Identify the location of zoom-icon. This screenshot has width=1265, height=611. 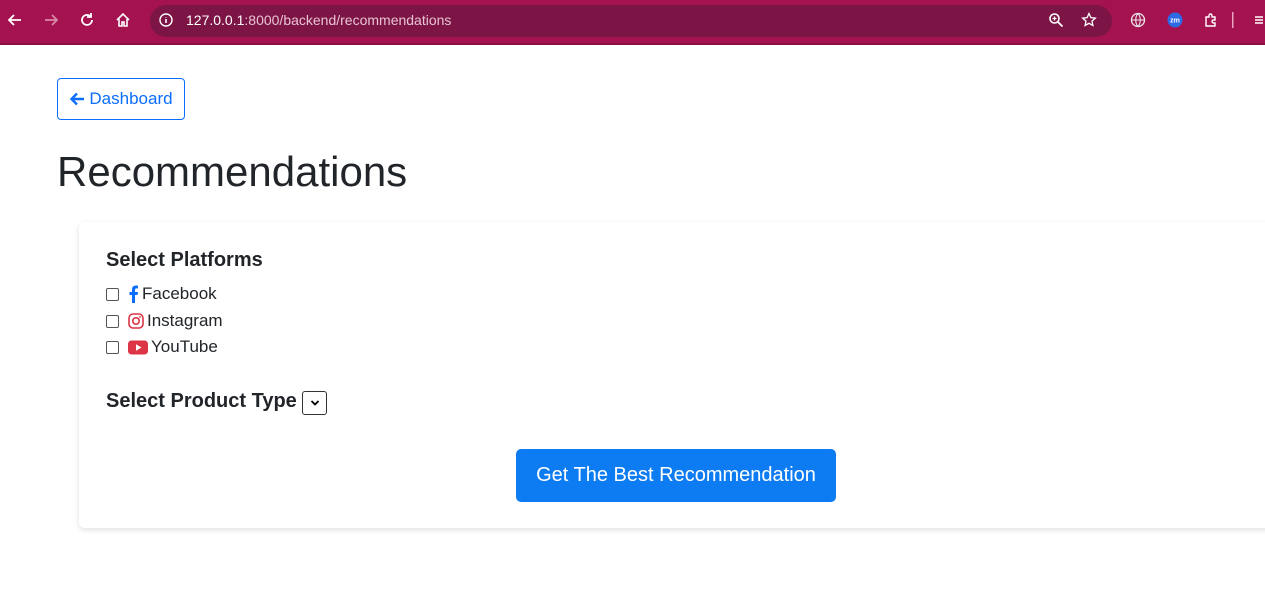
(1056, 20).